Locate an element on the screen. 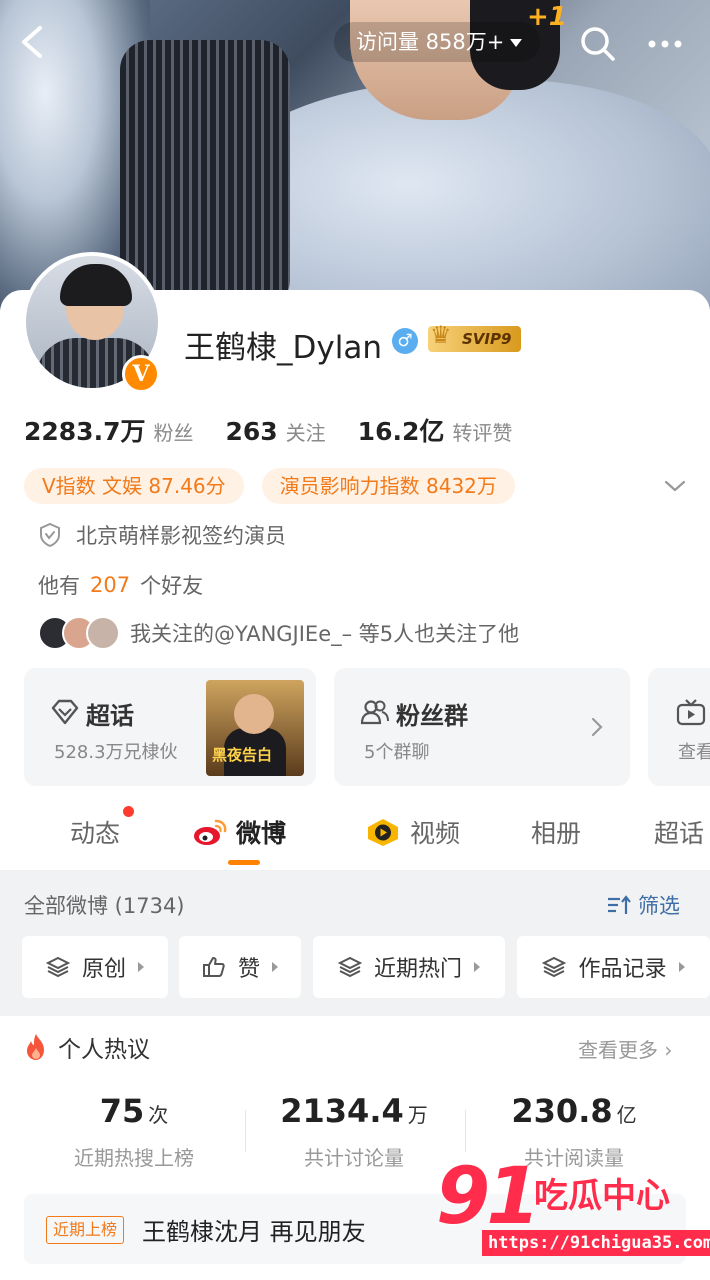  metric-label: 近期热搜上榜 is located at coordinates (134, 1158).